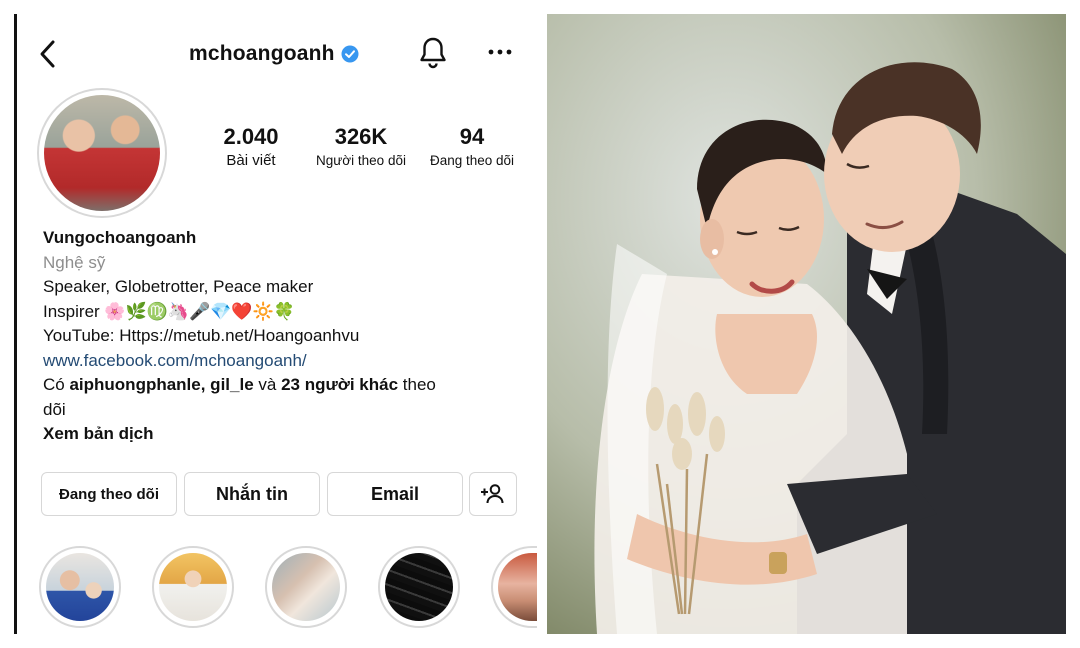  What do you see at coordinates (361, 160) in the screenshot?
I see `followers-label: Người theo dõi` at bounding box center [361, 160].